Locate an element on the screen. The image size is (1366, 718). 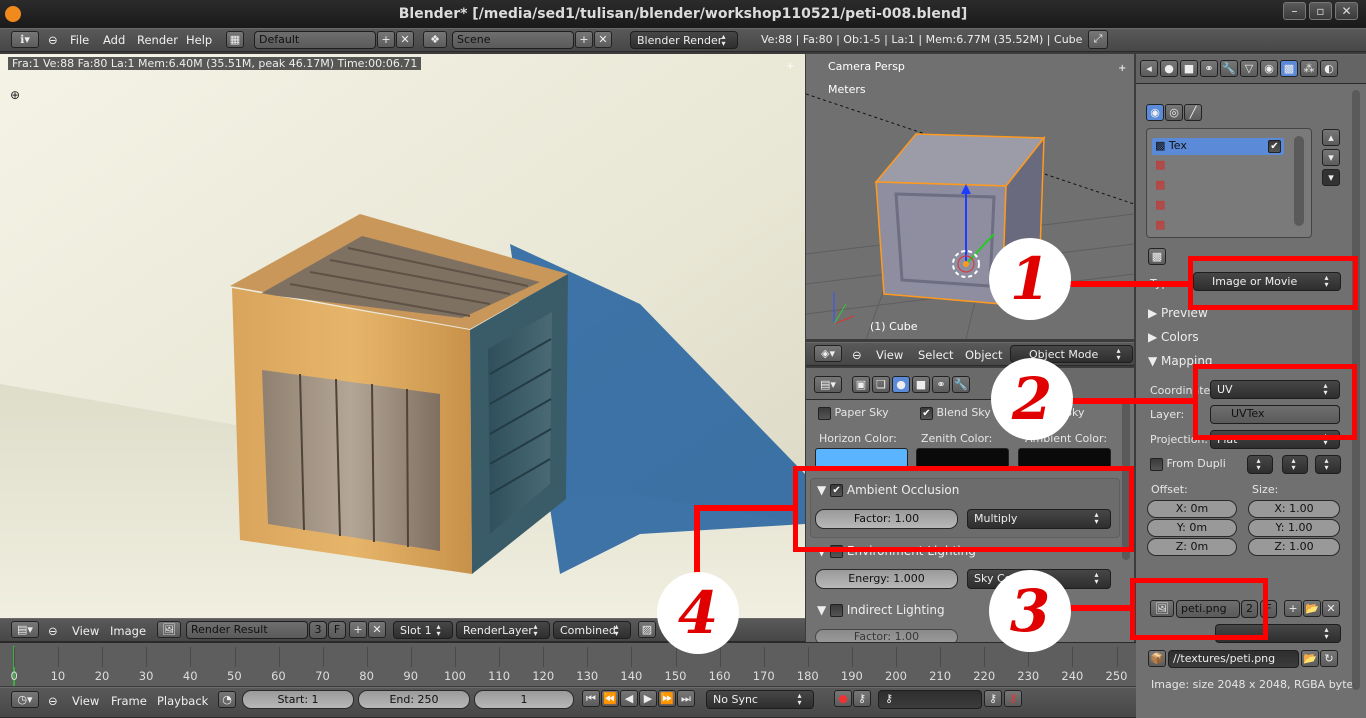
minimize-button: – is located at coordinates (1294, 11).